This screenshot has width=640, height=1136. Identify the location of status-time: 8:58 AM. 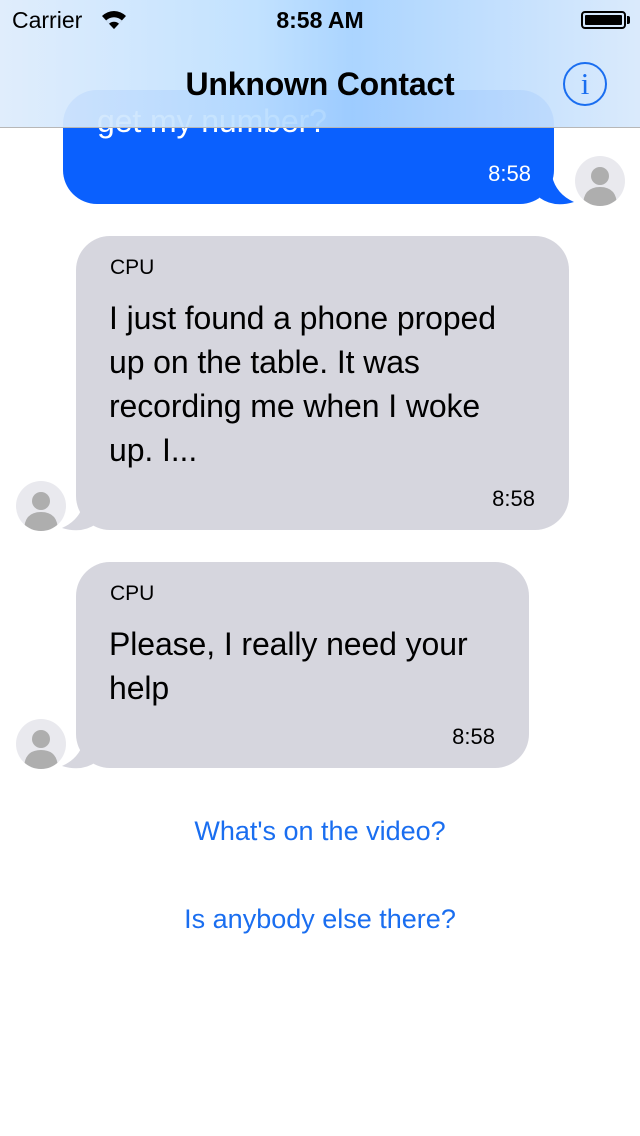
(320, 20).